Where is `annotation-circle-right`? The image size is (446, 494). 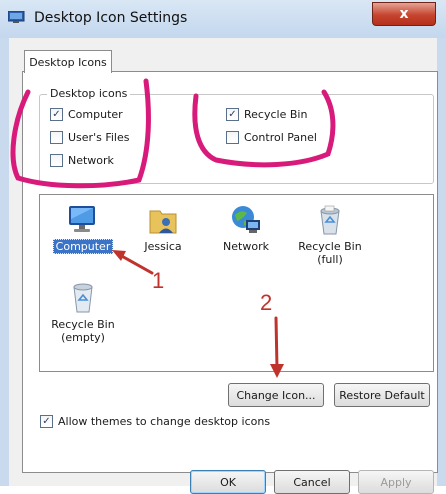
annotation-circle-right is located at coordinates (264, 128).